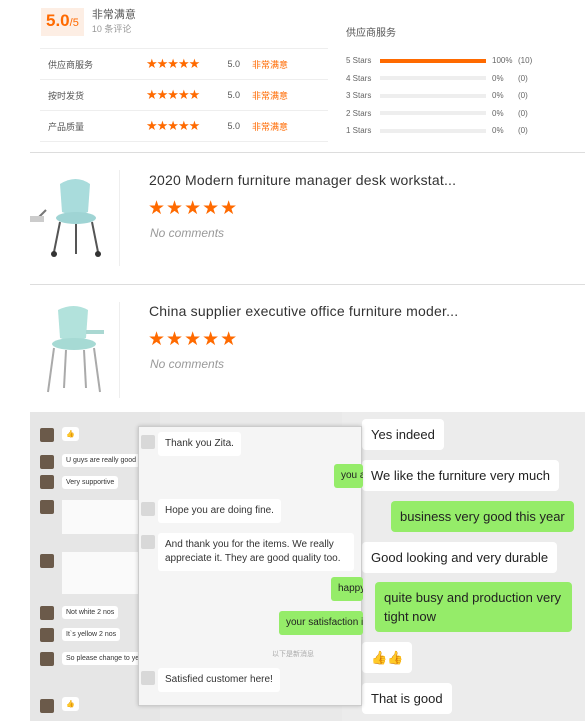  What do you see at coordinates (347, 589) in the screenshot?
I see `chat-message-sent: happy` at bounding box center [347, 589].